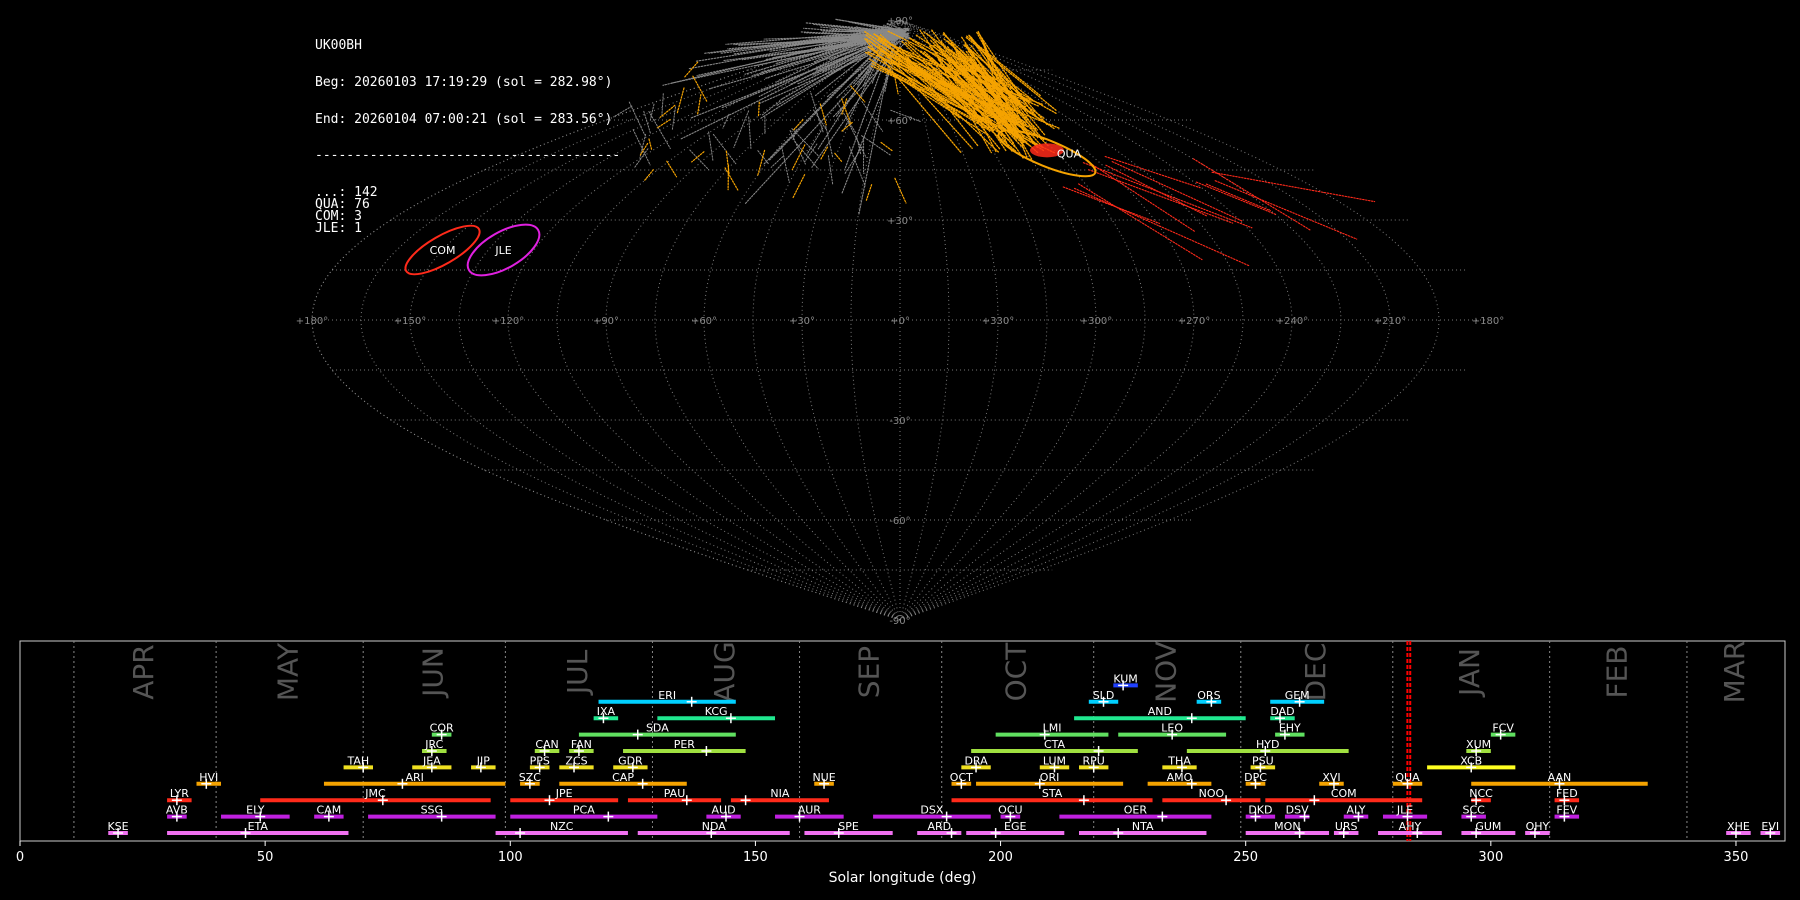 This screenshot has width=1800, height=900. Describe the element at coordinates (1172, 728) in the screenshot. I see `shower-label-leo: LEO` at that location.